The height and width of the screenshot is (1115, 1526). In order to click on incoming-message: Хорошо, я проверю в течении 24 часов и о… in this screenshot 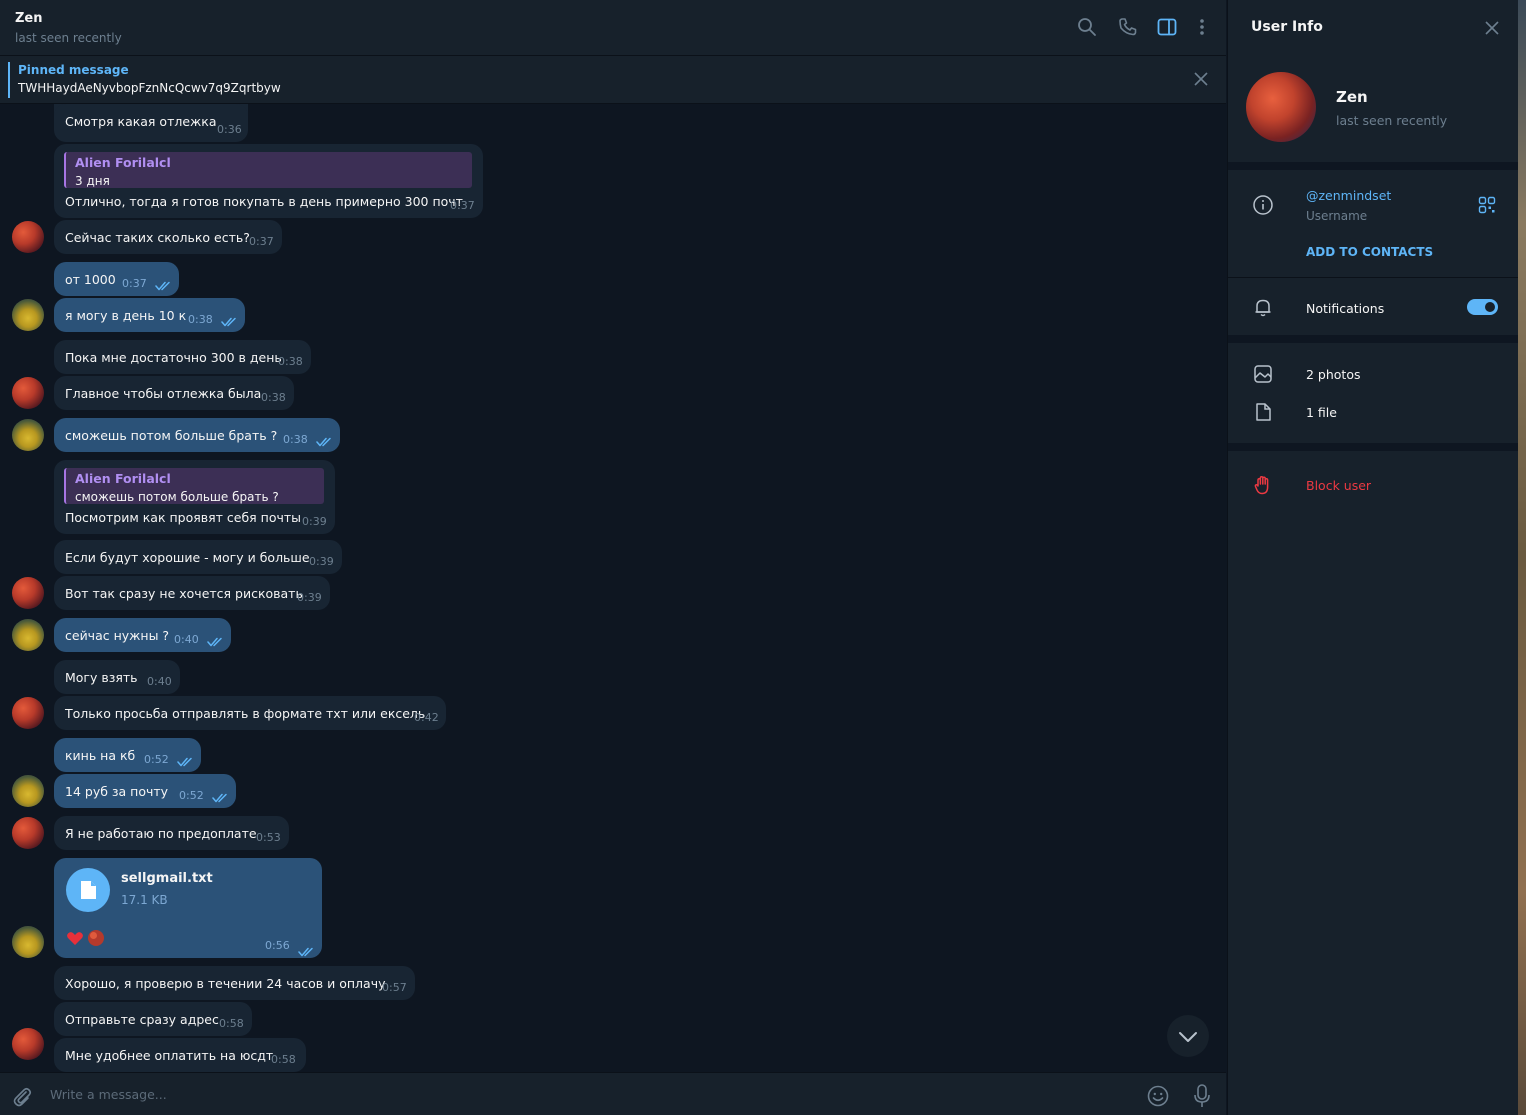, I will do `click(234, 983)`.